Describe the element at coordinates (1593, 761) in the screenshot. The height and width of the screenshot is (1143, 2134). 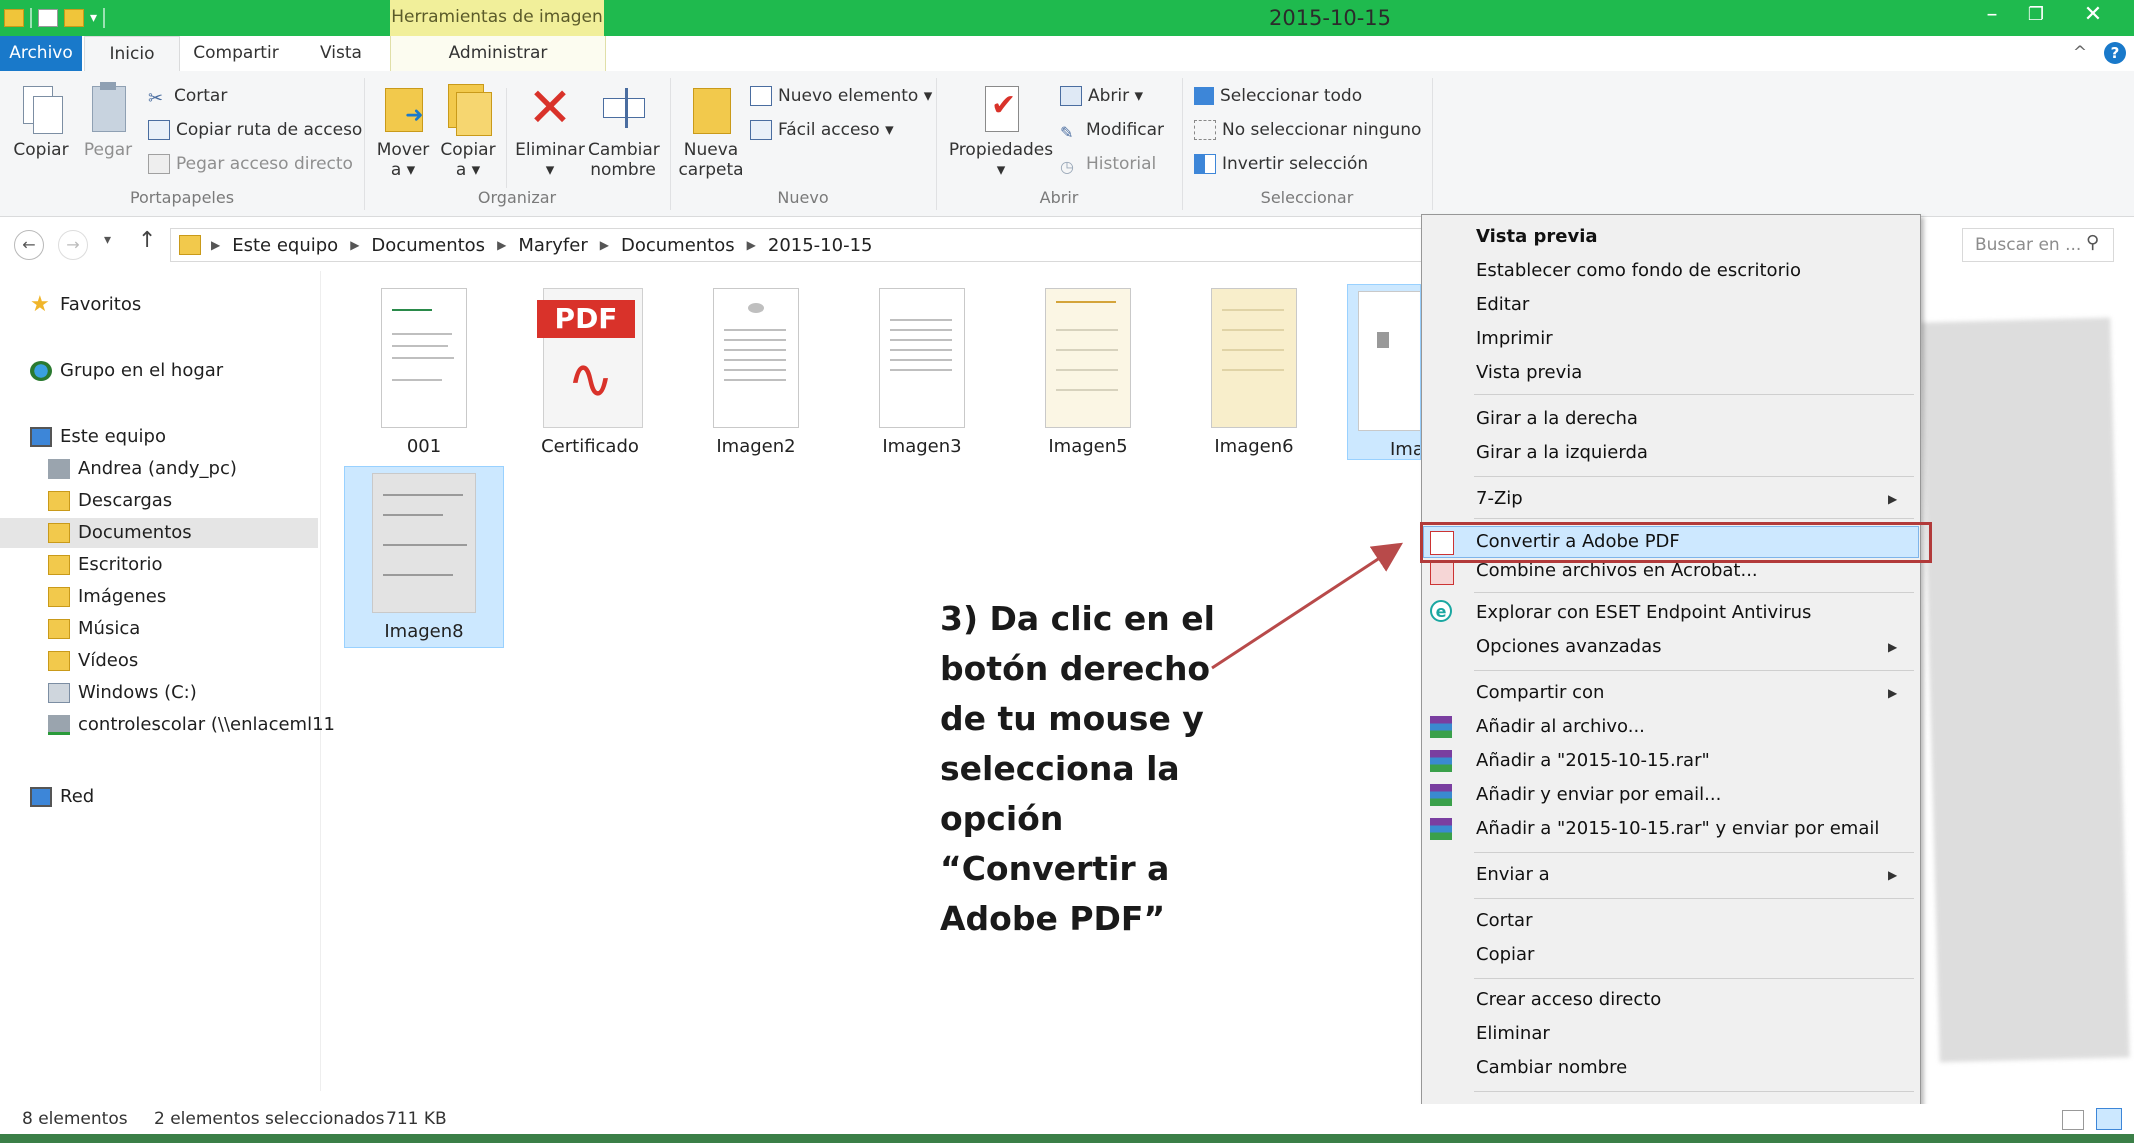
I see `menu-item-anadir-rar: Añadir a "2015-10-15.rar"` at that location.